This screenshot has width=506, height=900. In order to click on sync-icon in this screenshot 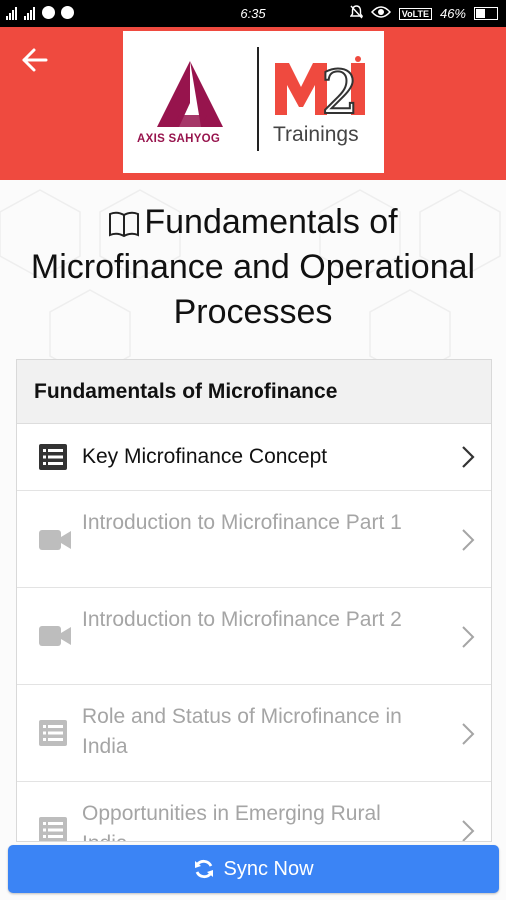, I will do `click(204, 869)`.